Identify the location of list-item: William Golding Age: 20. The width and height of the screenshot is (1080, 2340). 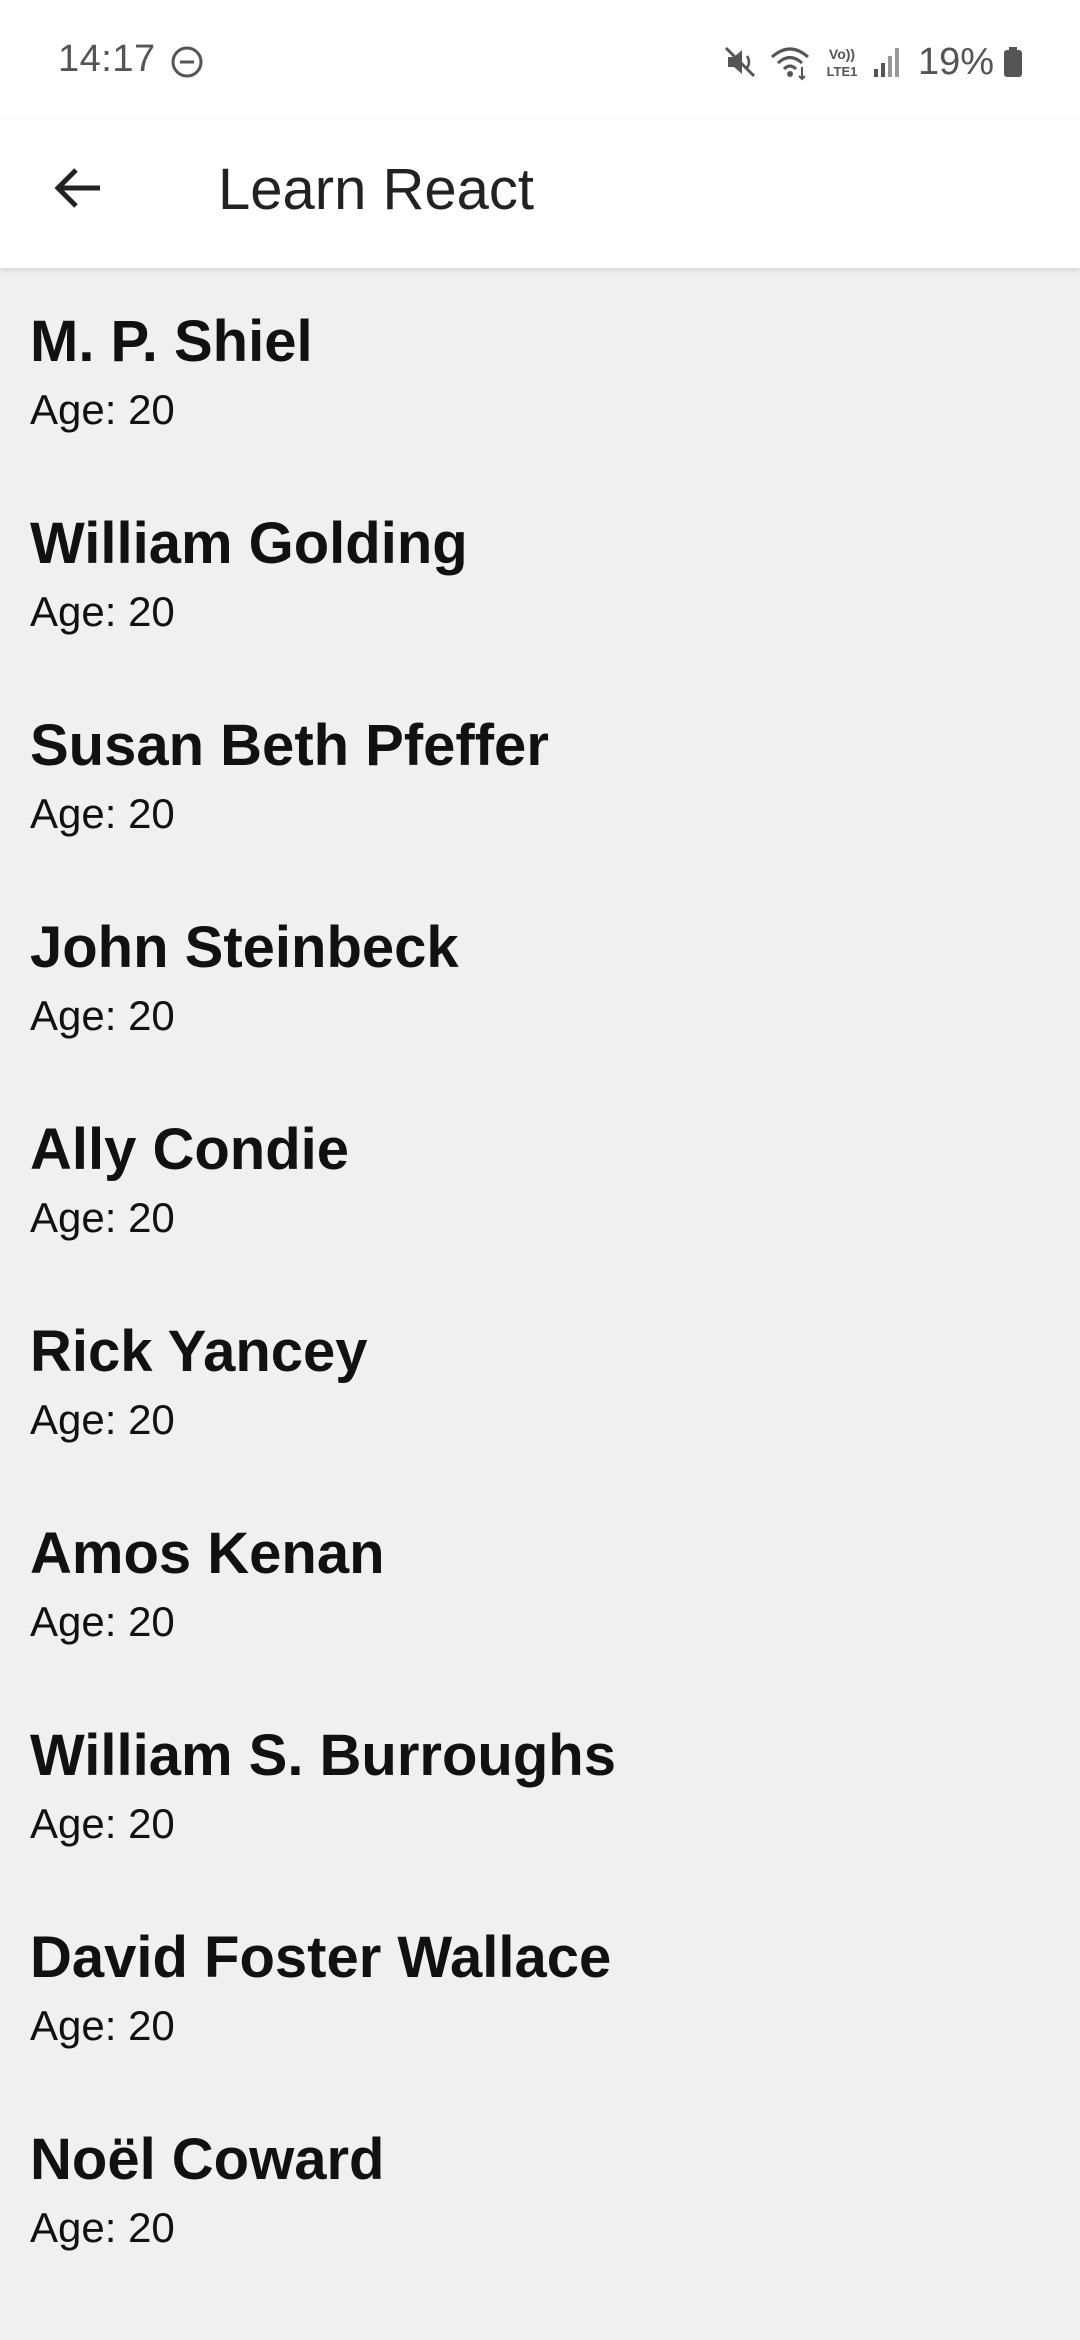
(540, 571).